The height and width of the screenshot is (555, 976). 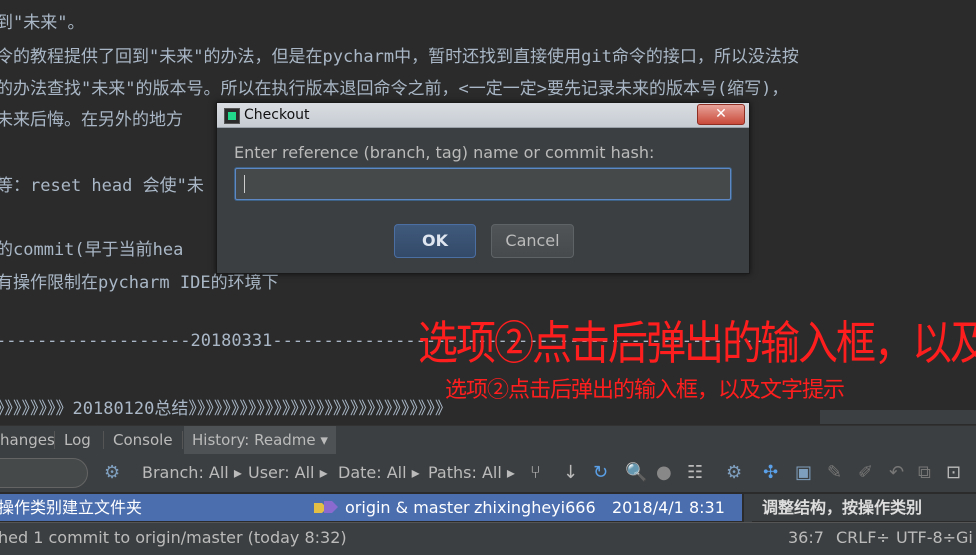 I want to click on diff-icon: ▣, so click(x=803, y=472).